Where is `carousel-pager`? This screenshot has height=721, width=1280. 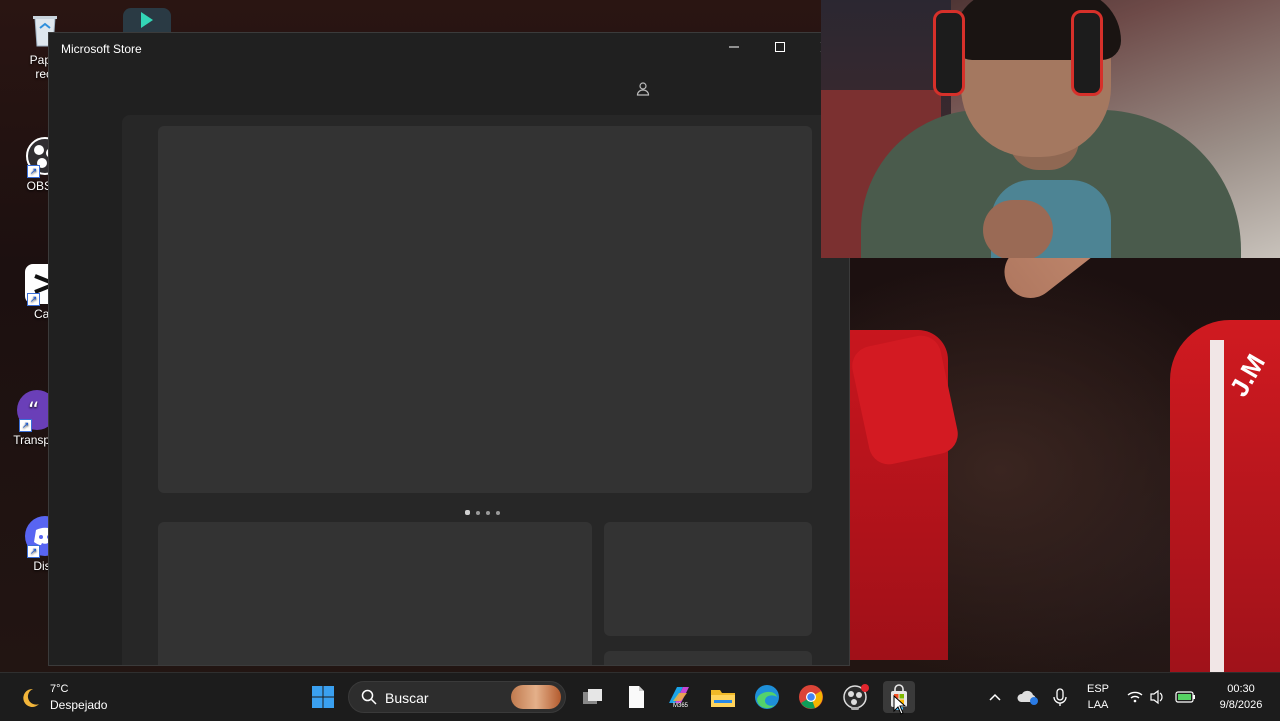 carousel-pager is located at coordinates (482, 508).